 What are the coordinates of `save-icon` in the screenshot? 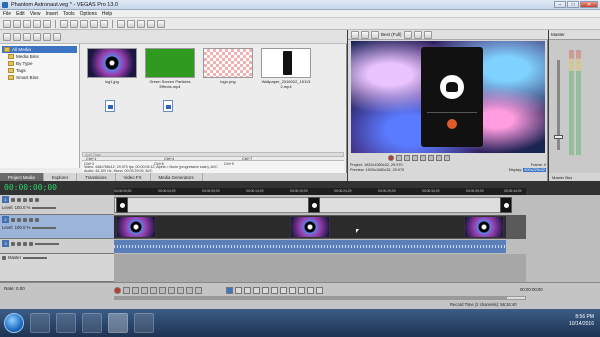 It's located at (27, 23).